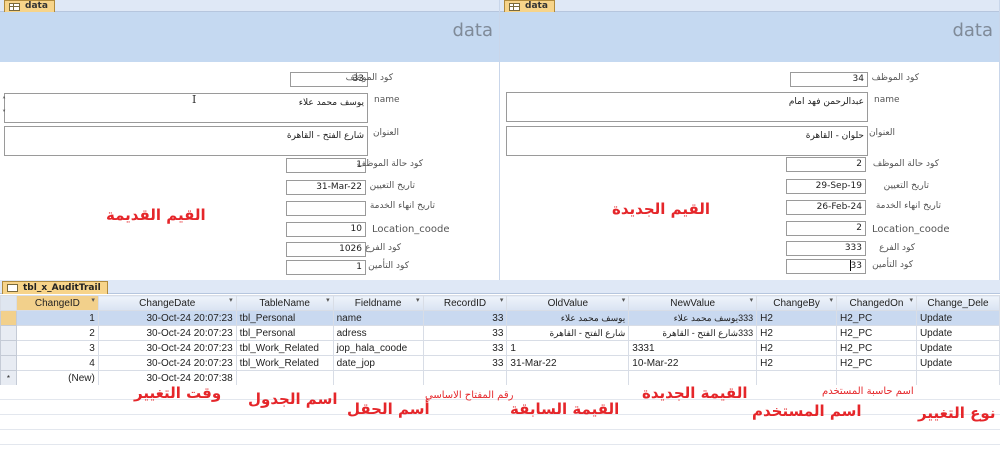 This screenshot has height=449, width=1000. Describe the element at coordinates (465, 303) in the screenshot. I see `column-header-recordid: RecordID ▾` at that location.